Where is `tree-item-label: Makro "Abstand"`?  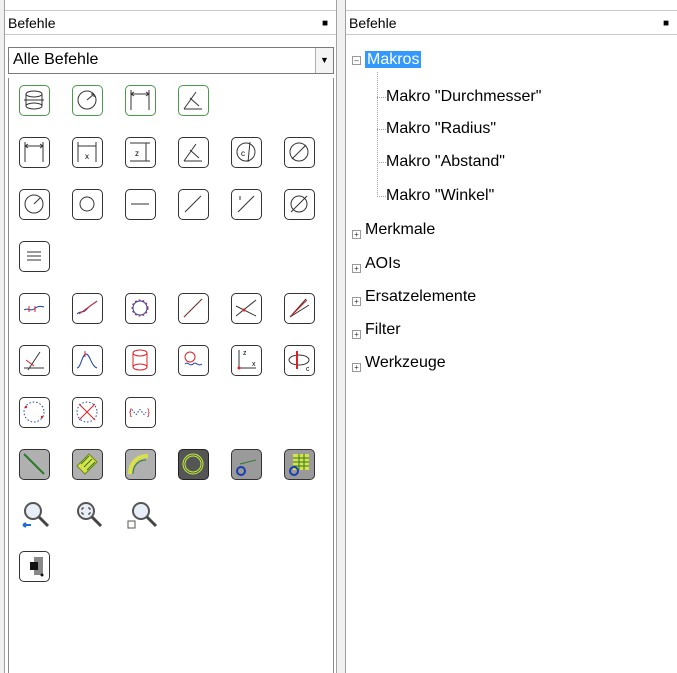
tree-item-label: Makro "Abstand" is located at coordinates (445, 161).